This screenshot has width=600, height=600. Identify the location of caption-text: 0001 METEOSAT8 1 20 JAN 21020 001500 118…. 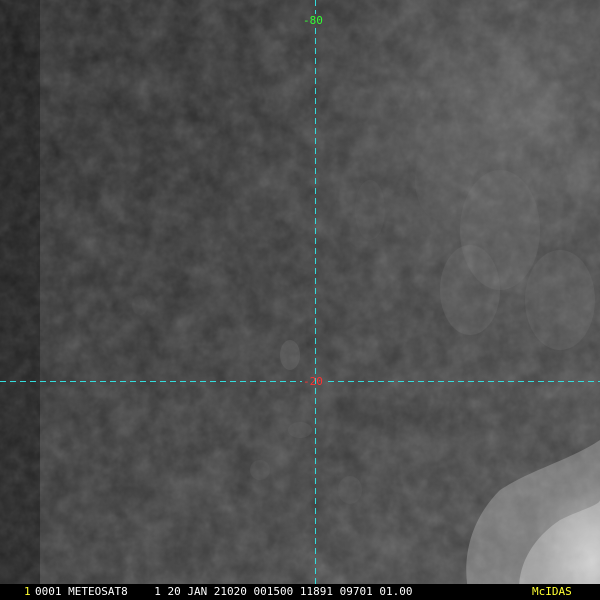
(224, 591).